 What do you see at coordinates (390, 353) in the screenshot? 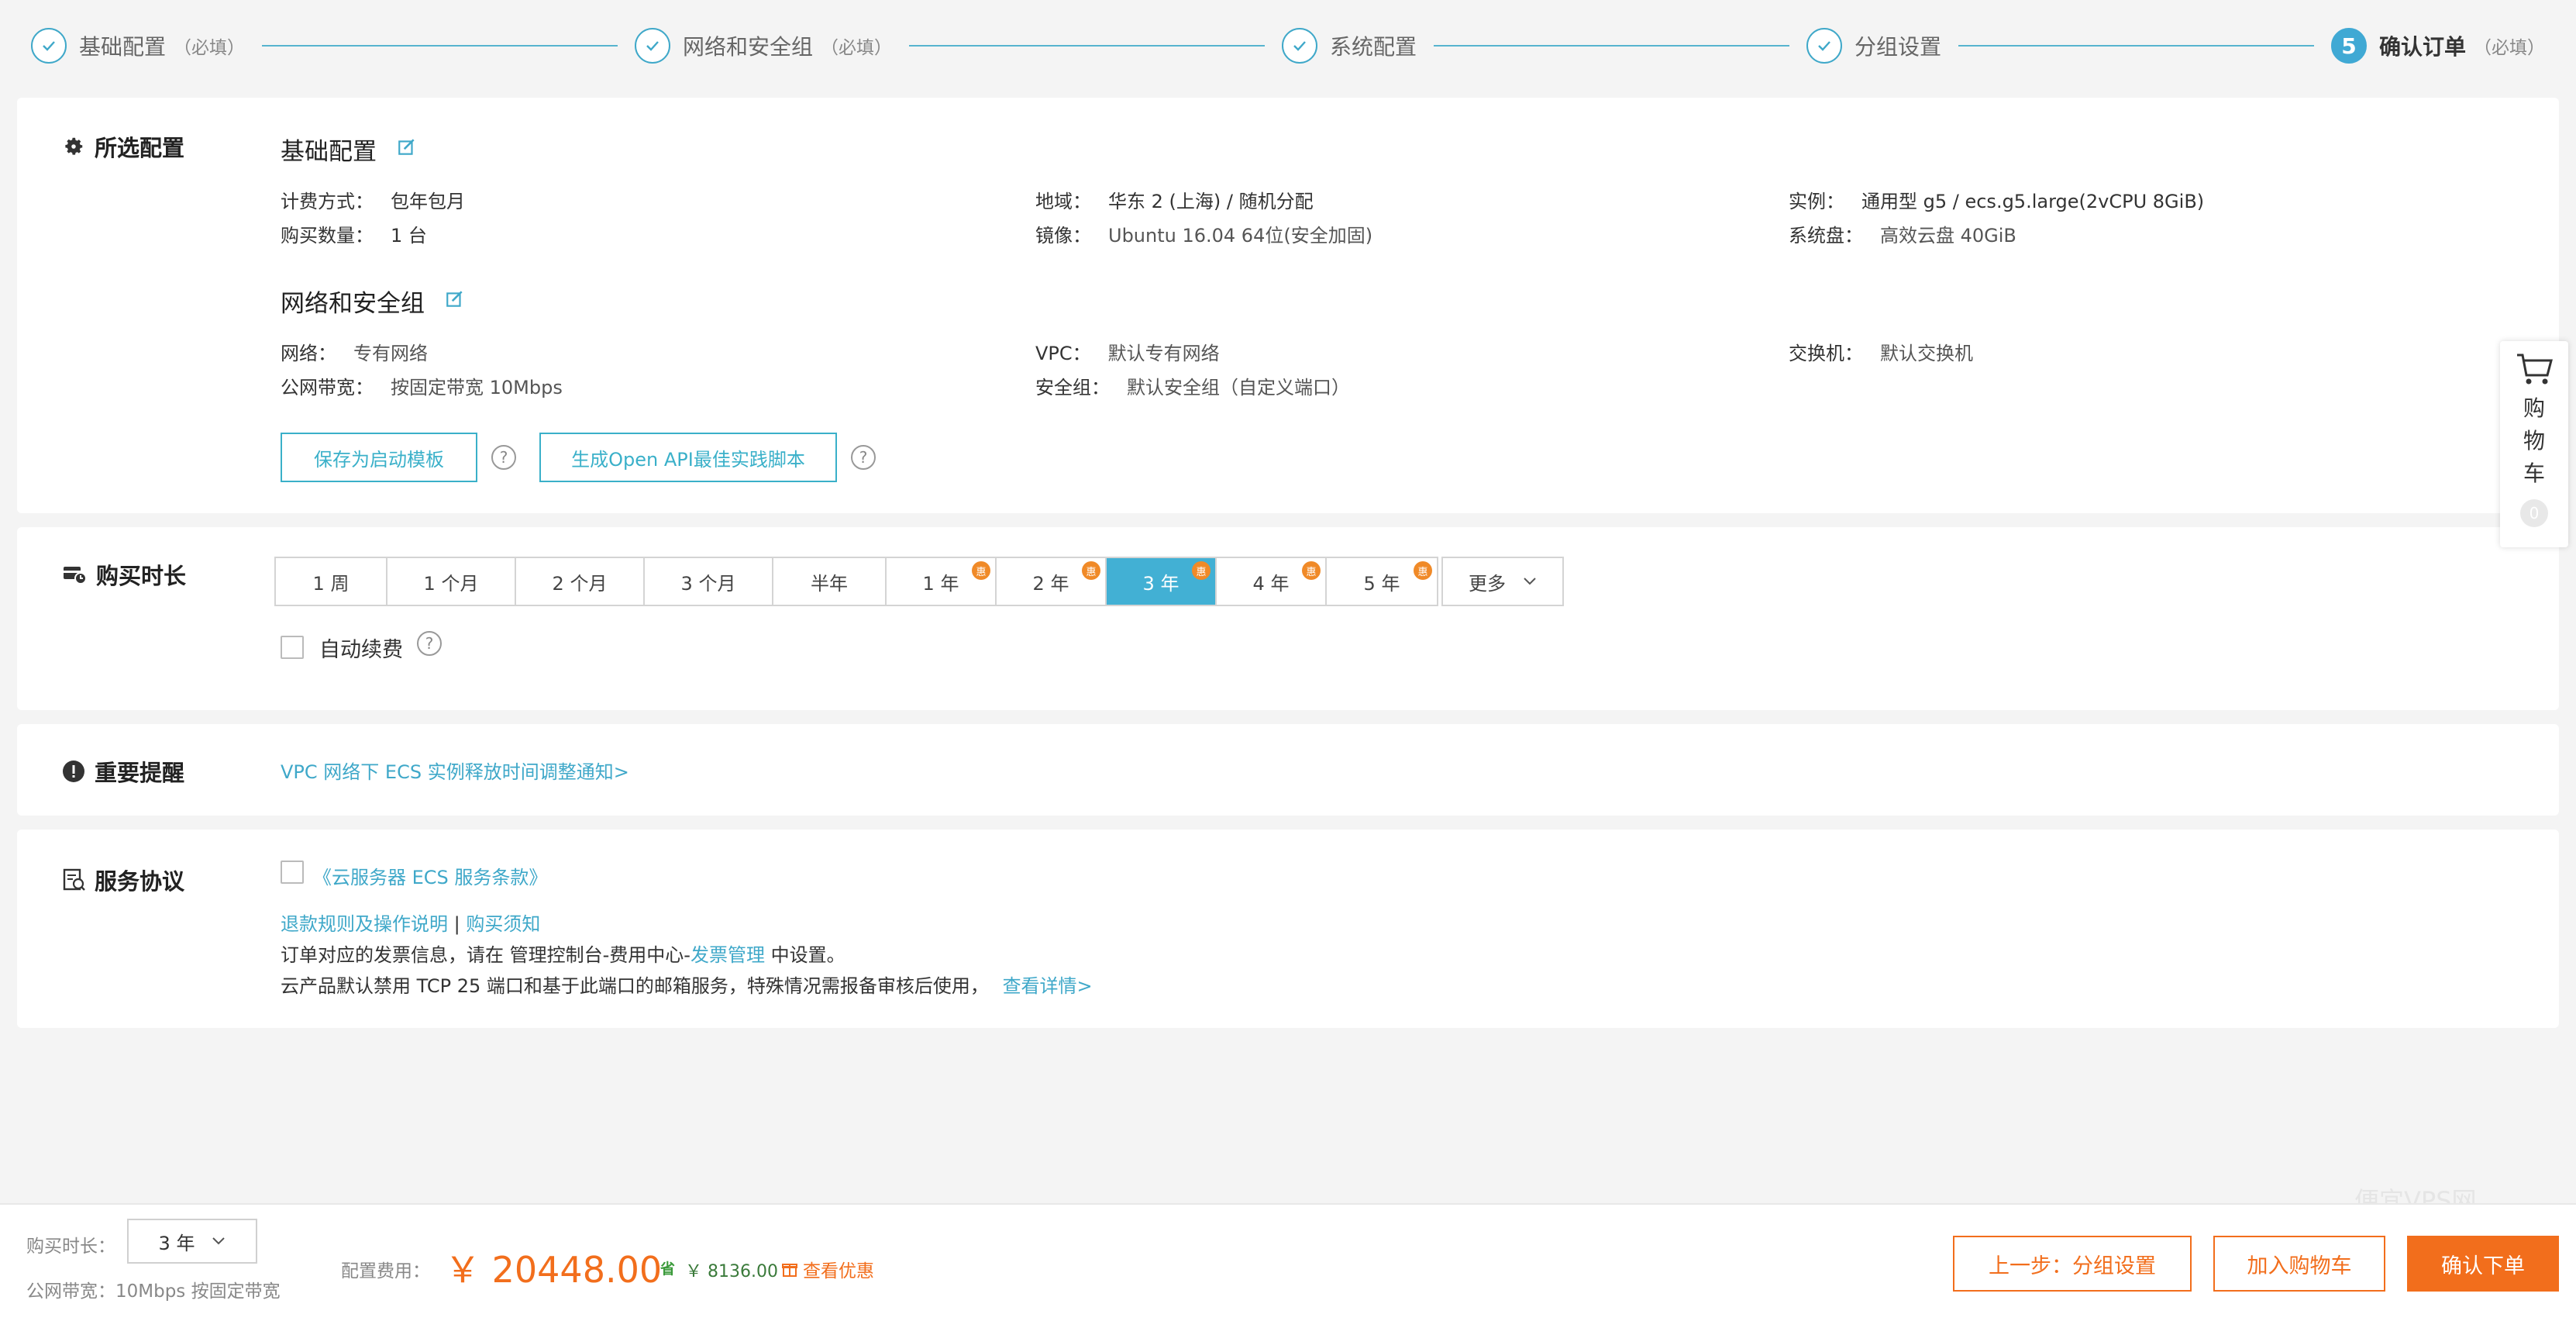
I see `field-value: 专有网络` at bounding box center [390, 353].